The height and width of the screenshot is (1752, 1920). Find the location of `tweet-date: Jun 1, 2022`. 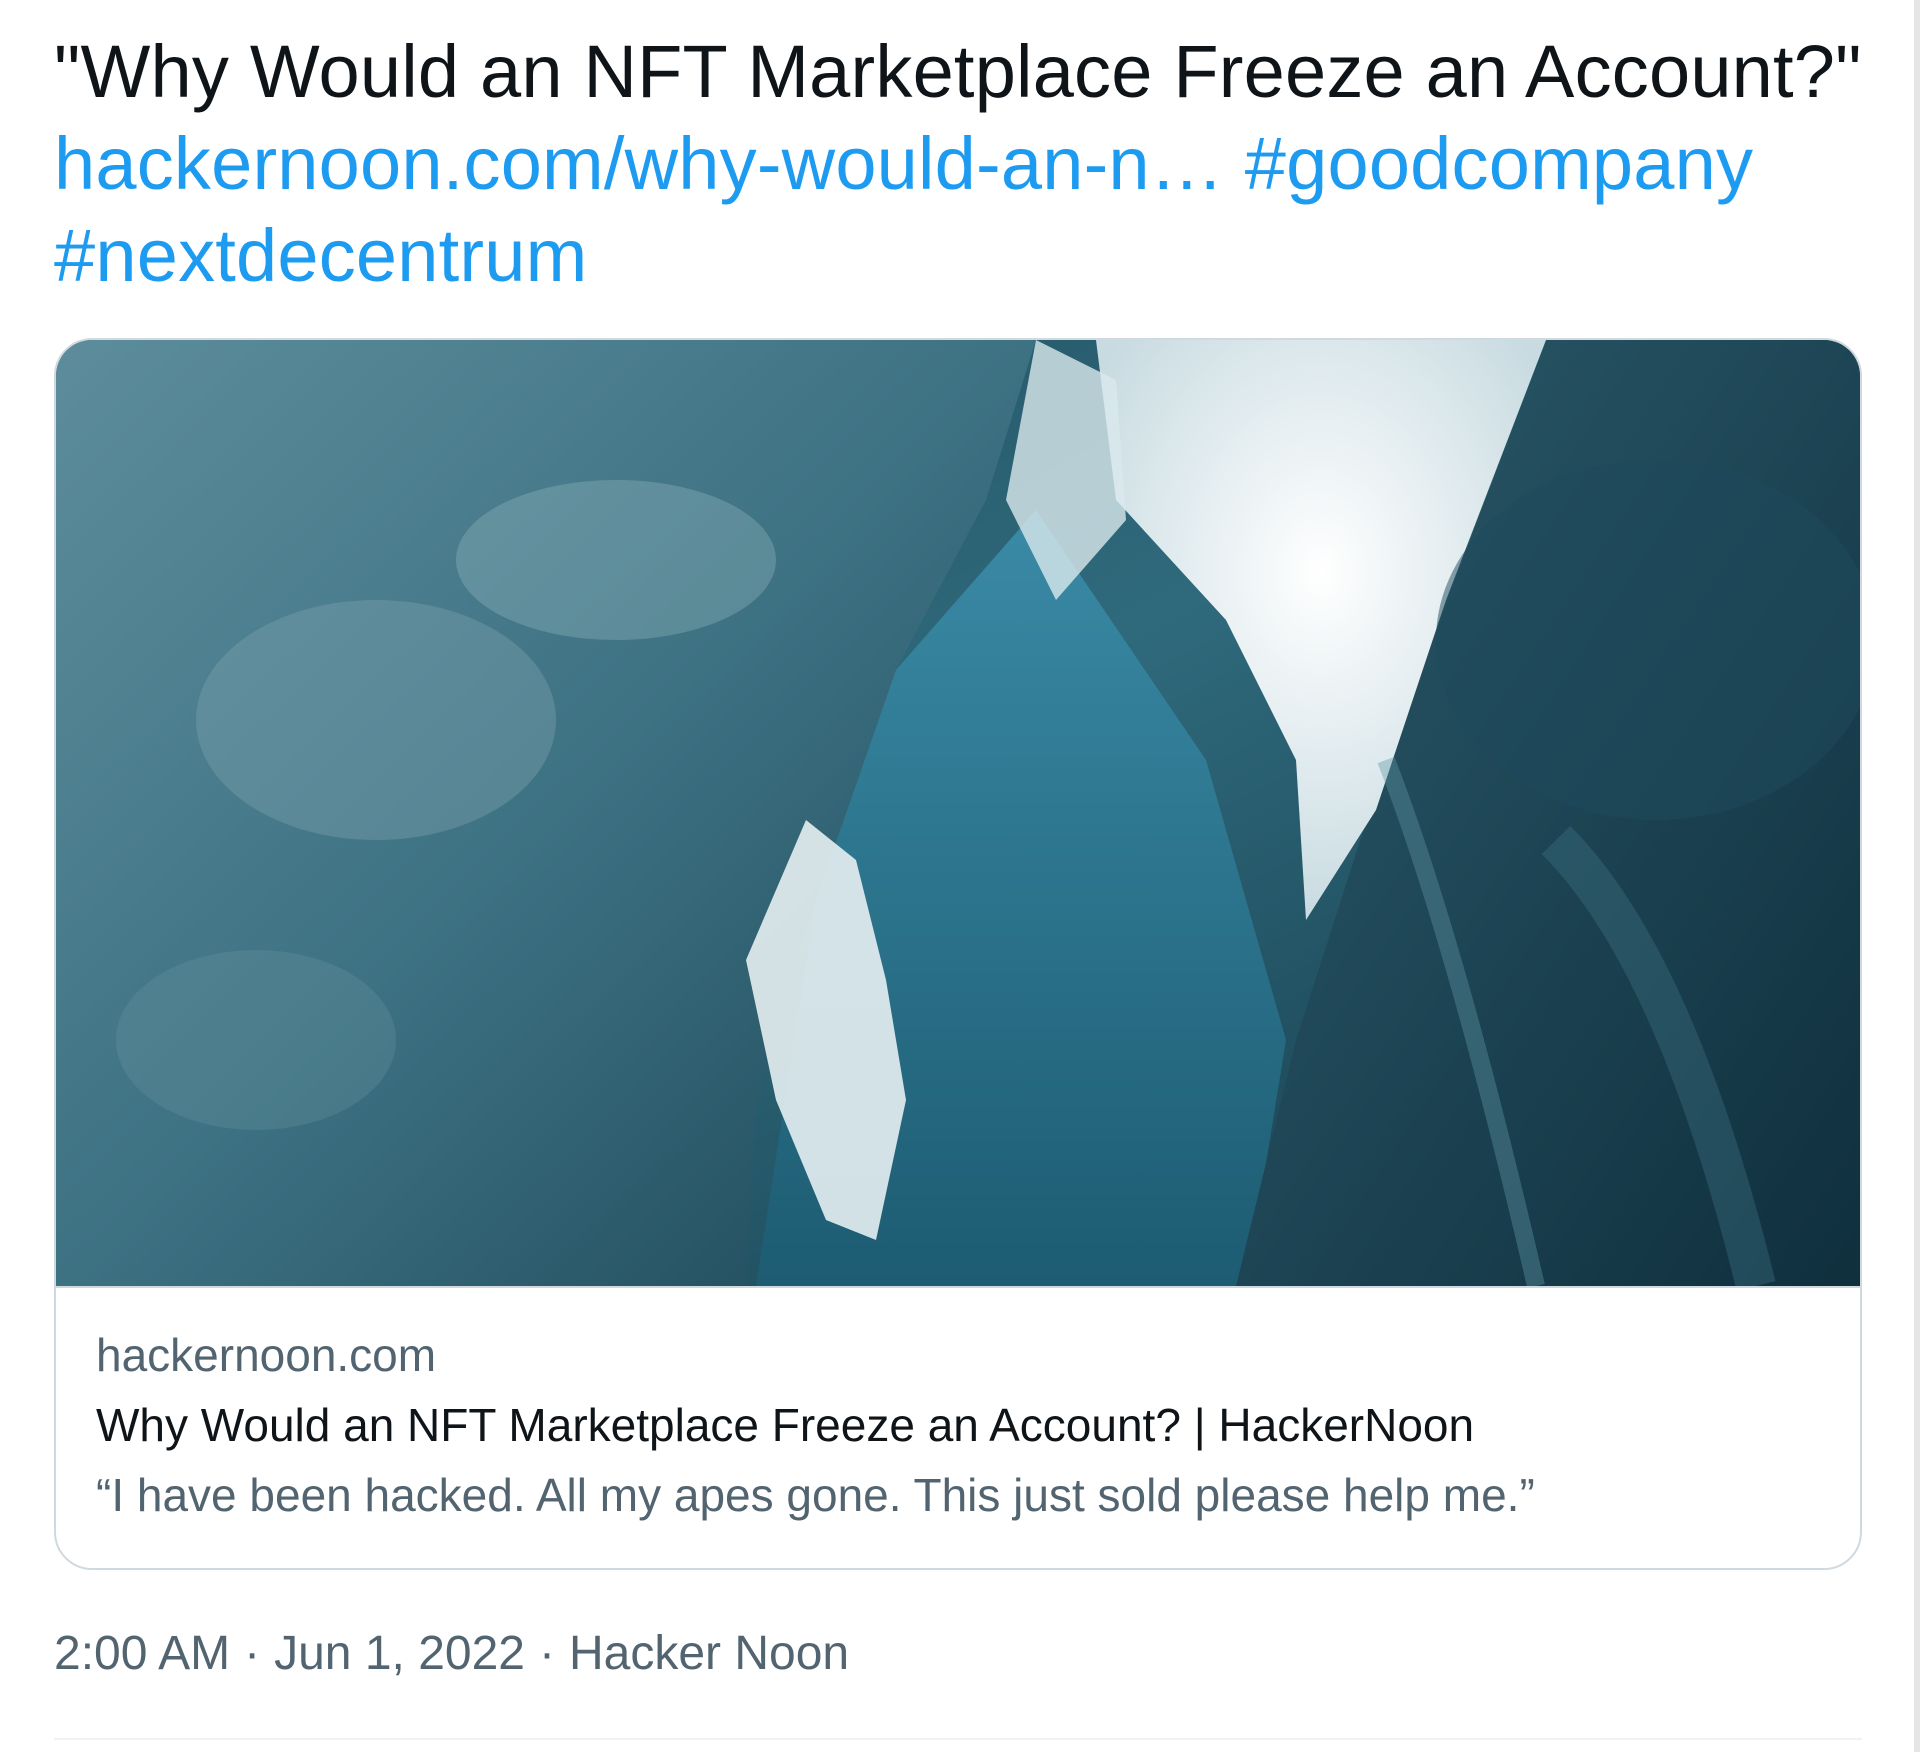

tweet-date: Jun 1, 2022 is located at coordinates (399, 1653).